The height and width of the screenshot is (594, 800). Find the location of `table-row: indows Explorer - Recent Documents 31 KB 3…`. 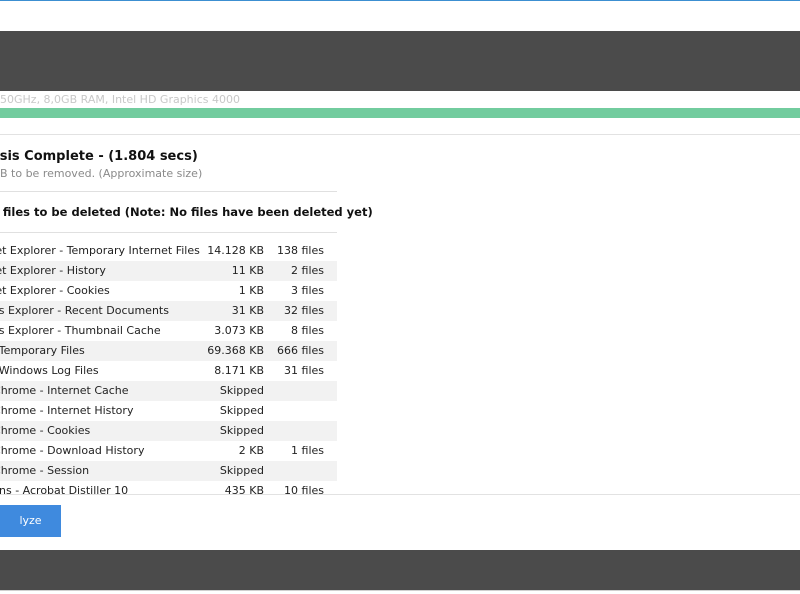

table-row: indows Explorer - Recent Documents 31 KB 3… is located at coordinates (168, 311).